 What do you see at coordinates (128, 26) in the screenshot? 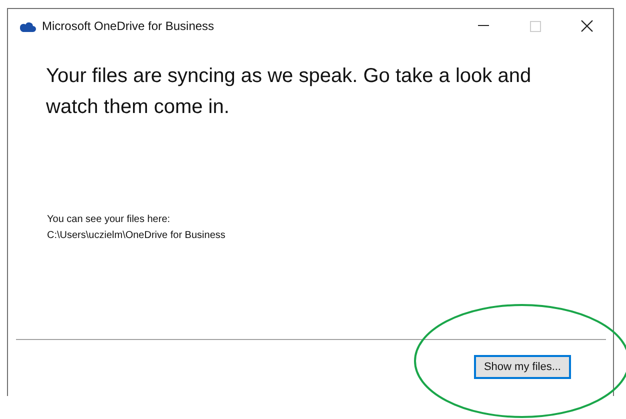
I see `window-title: Microsoft OneDrive for Business` at bounding box center [128, 26].